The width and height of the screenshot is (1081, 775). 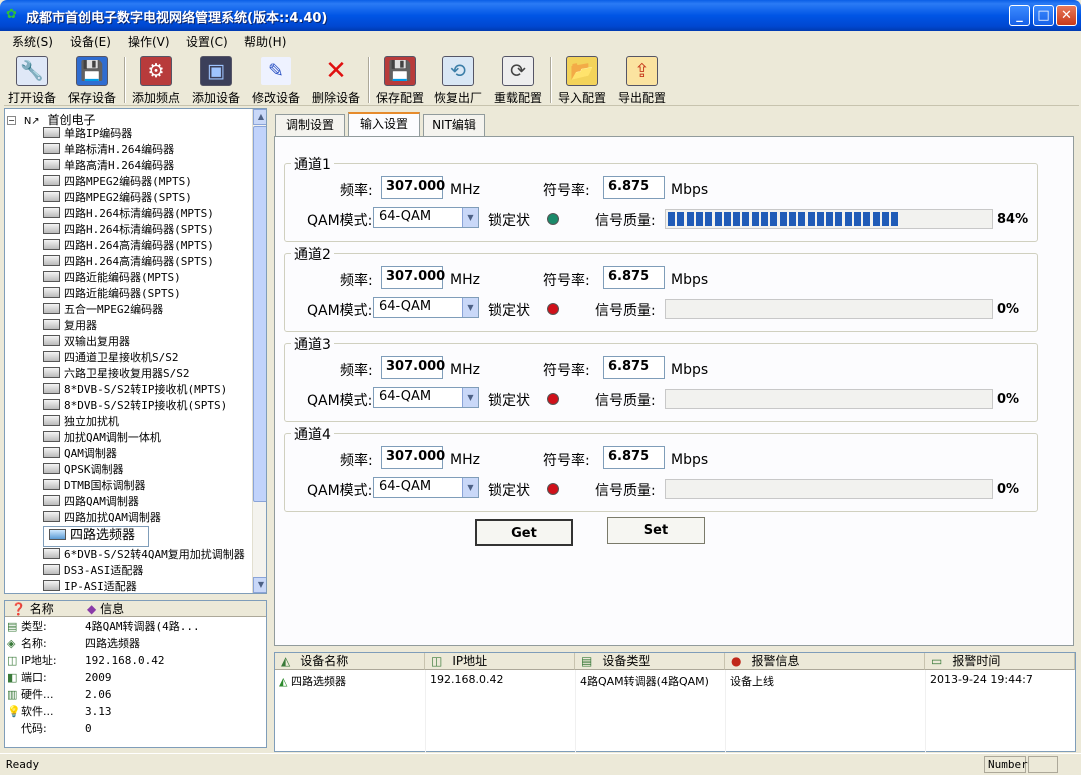 I want to click on signal-quality-value: 0%, so click(x=1008, y=489).